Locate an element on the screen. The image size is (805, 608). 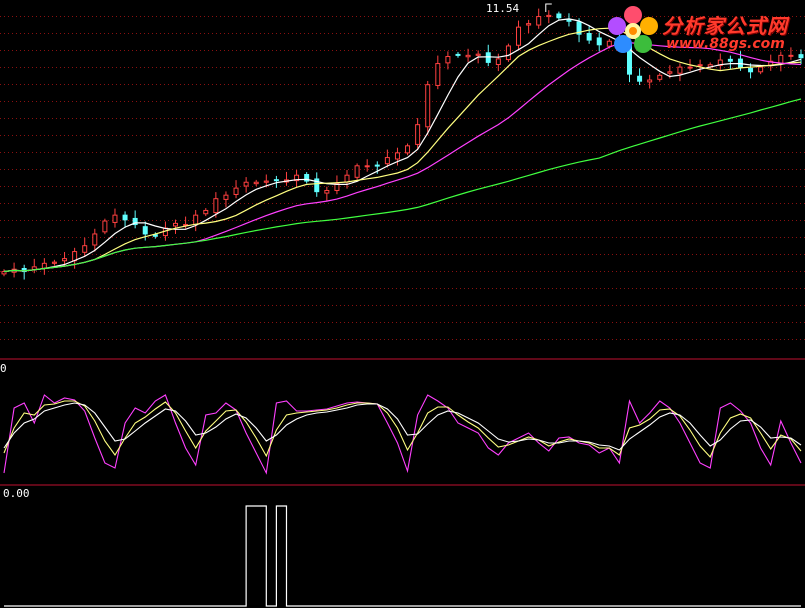
osc-fast-line is located at coordinates (402, 434).